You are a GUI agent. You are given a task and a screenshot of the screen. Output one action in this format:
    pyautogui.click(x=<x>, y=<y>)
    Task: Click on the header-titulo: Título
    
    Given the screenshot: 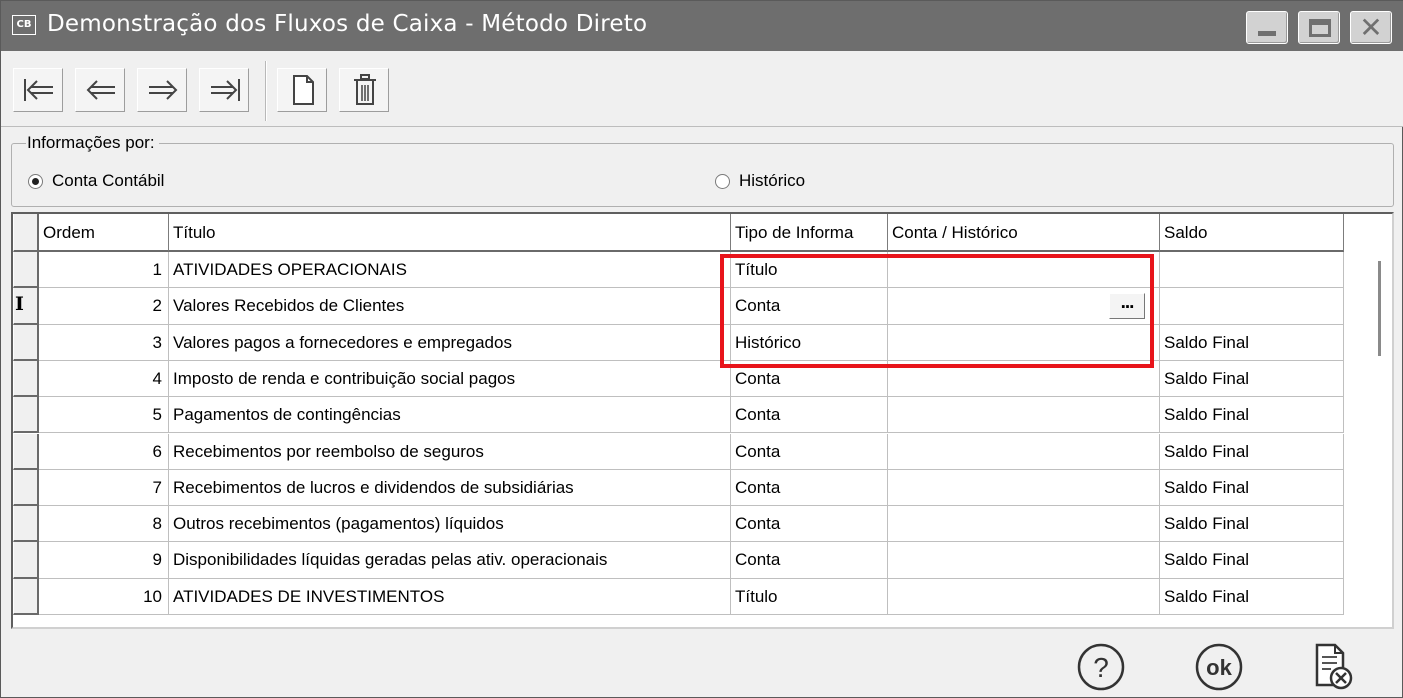 What is the action you would take?
    pyautogui.click(x=450, y=233)
    